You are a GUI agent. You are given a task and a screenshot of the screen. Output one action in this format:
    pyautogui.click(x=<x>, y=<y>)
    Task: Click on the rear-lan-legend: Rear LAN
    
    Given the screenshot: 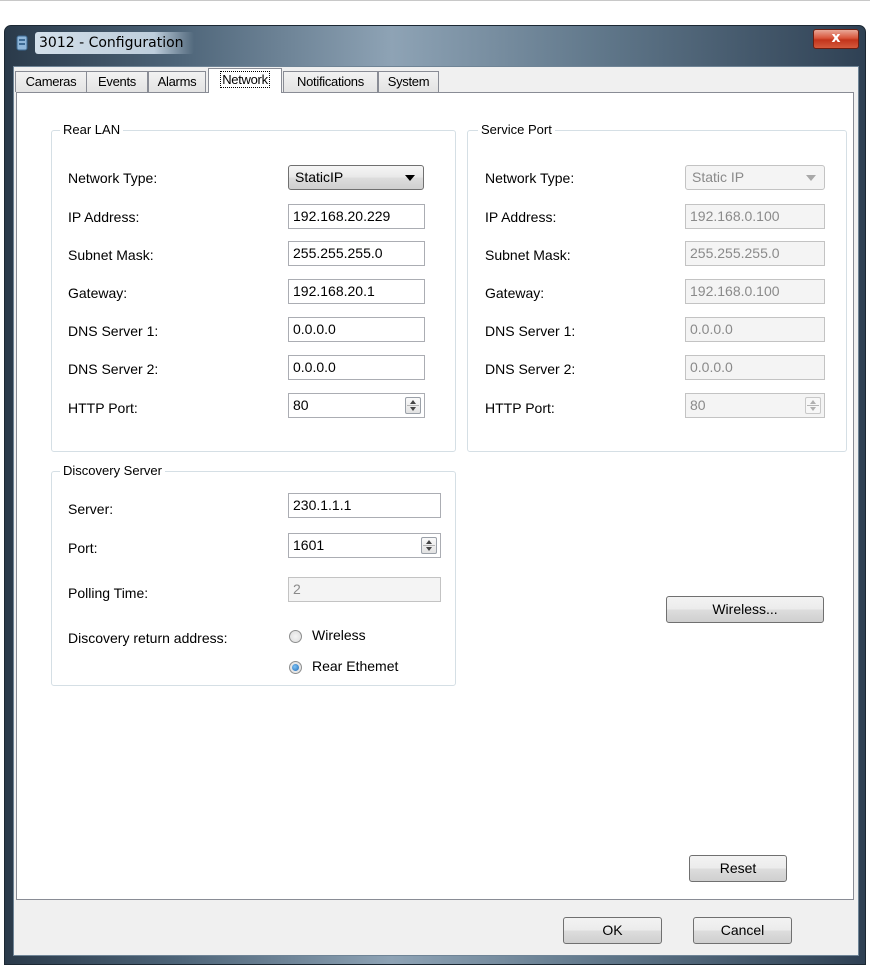 What is the action you would take?
    pyautogui.click(x=92, y=130)
    